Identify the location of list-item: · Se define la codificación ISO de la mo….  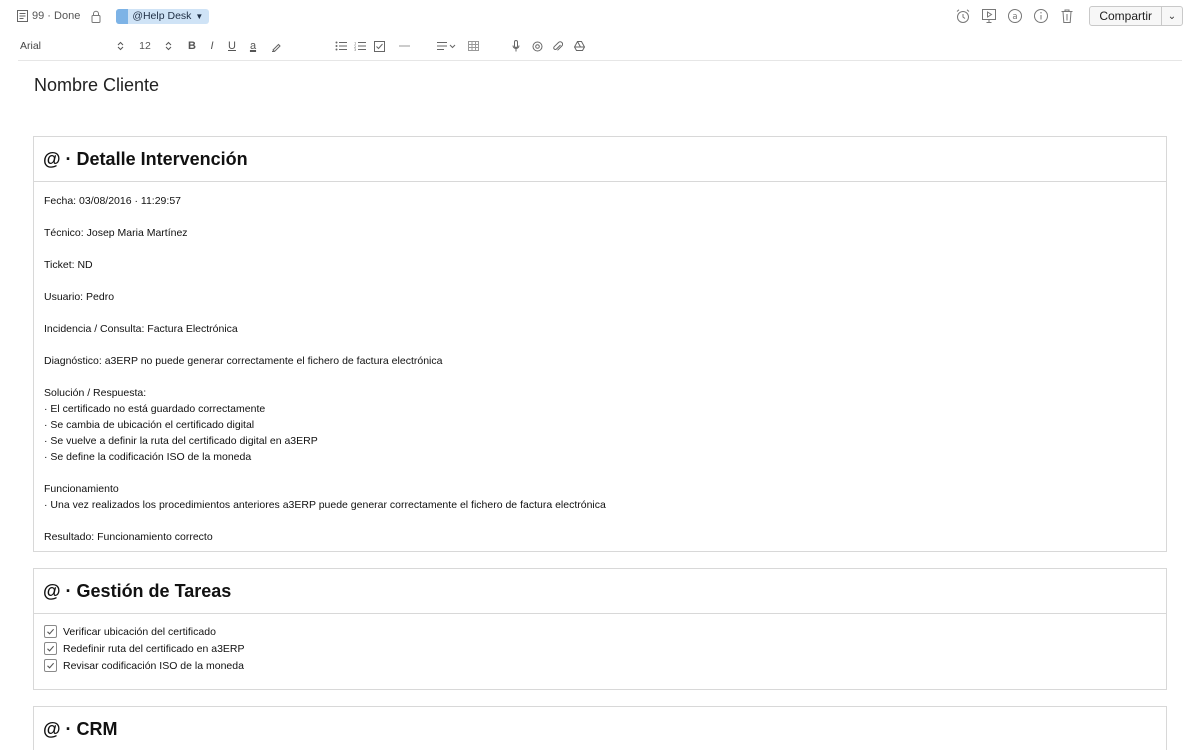
(148, 457).